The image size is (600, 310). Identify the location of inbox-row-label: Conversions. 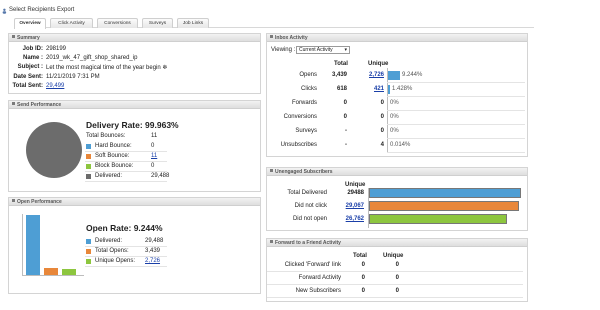
(300, 117).